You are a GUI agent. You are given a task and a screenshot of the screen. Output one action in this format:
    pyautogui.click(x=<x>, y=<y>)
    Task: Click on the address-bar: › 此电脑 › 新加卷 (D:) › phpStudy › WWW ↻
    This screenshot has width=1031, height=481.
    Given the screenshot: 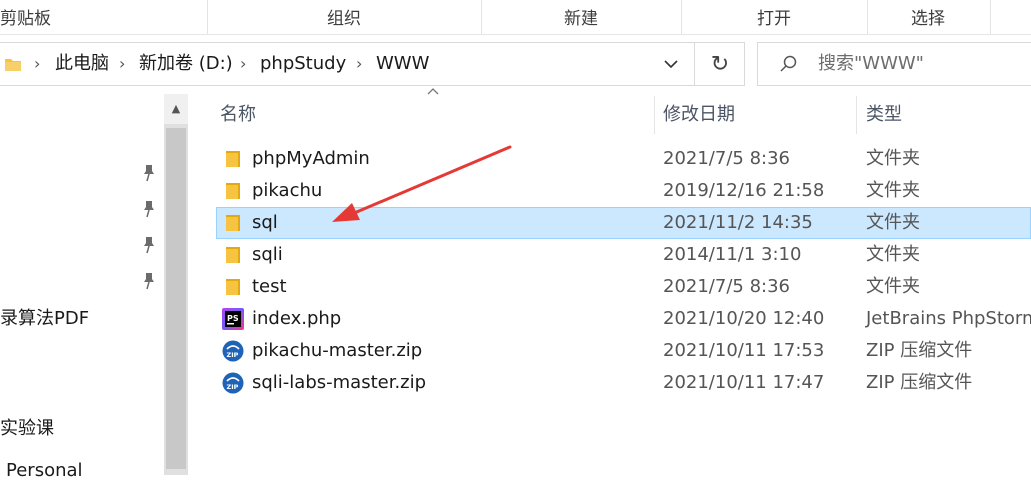 What is the action you would take?
    pyautogui.click(x=372, y=64)
    